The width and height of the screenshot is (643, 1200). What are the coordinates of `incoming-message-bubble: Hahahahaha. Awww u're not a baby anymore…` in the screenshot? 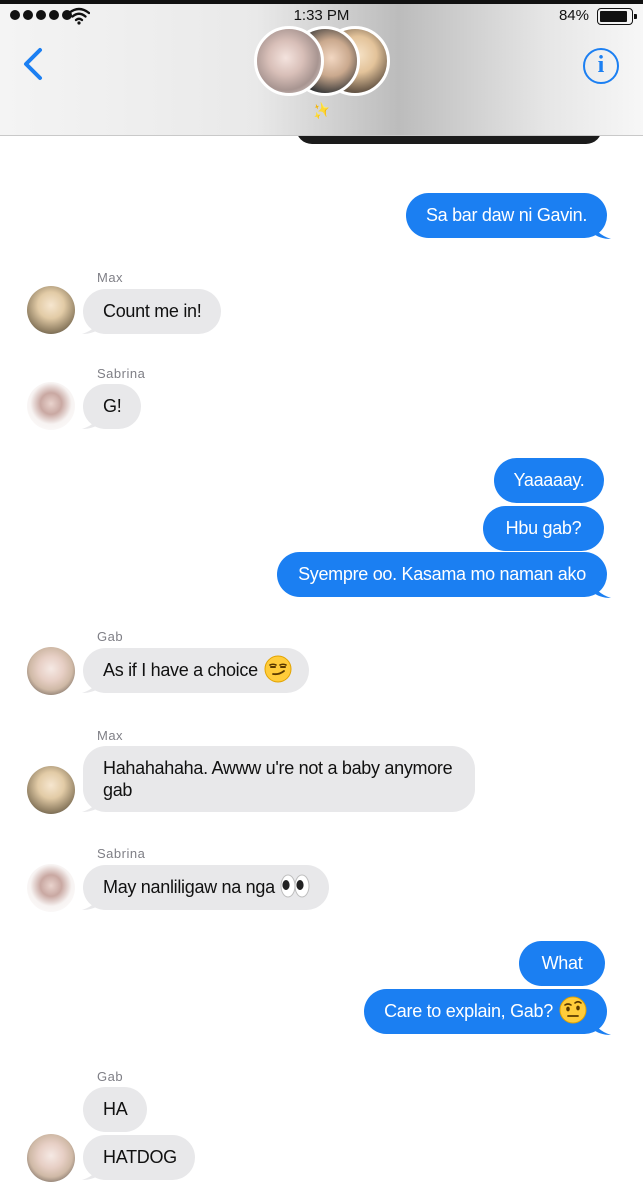 It's located at (279, 779).